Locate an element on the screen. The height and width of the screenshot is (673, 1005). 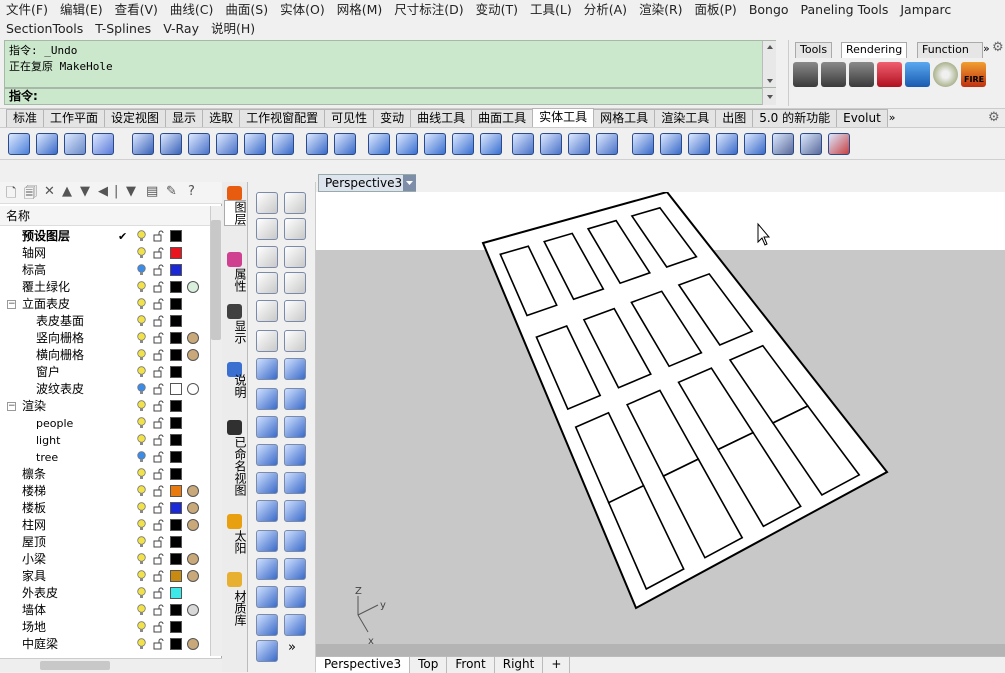
menu-item: 说明(H) is located at coordinates (233, 28).